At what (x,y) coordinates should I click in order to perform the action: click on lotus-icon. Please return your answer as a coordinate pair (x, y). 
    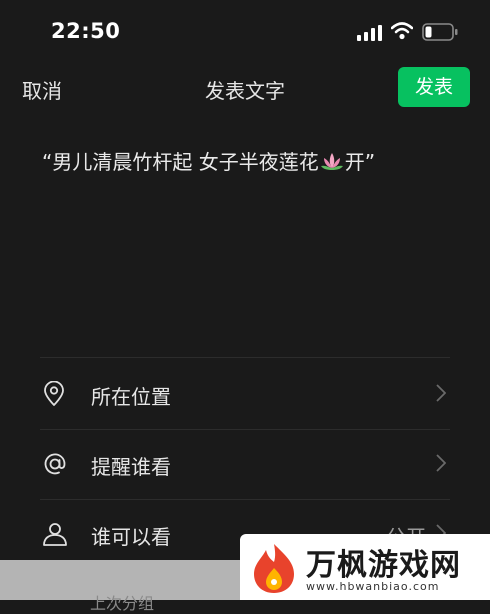
    Looking at the image, I should click on (332, 163).